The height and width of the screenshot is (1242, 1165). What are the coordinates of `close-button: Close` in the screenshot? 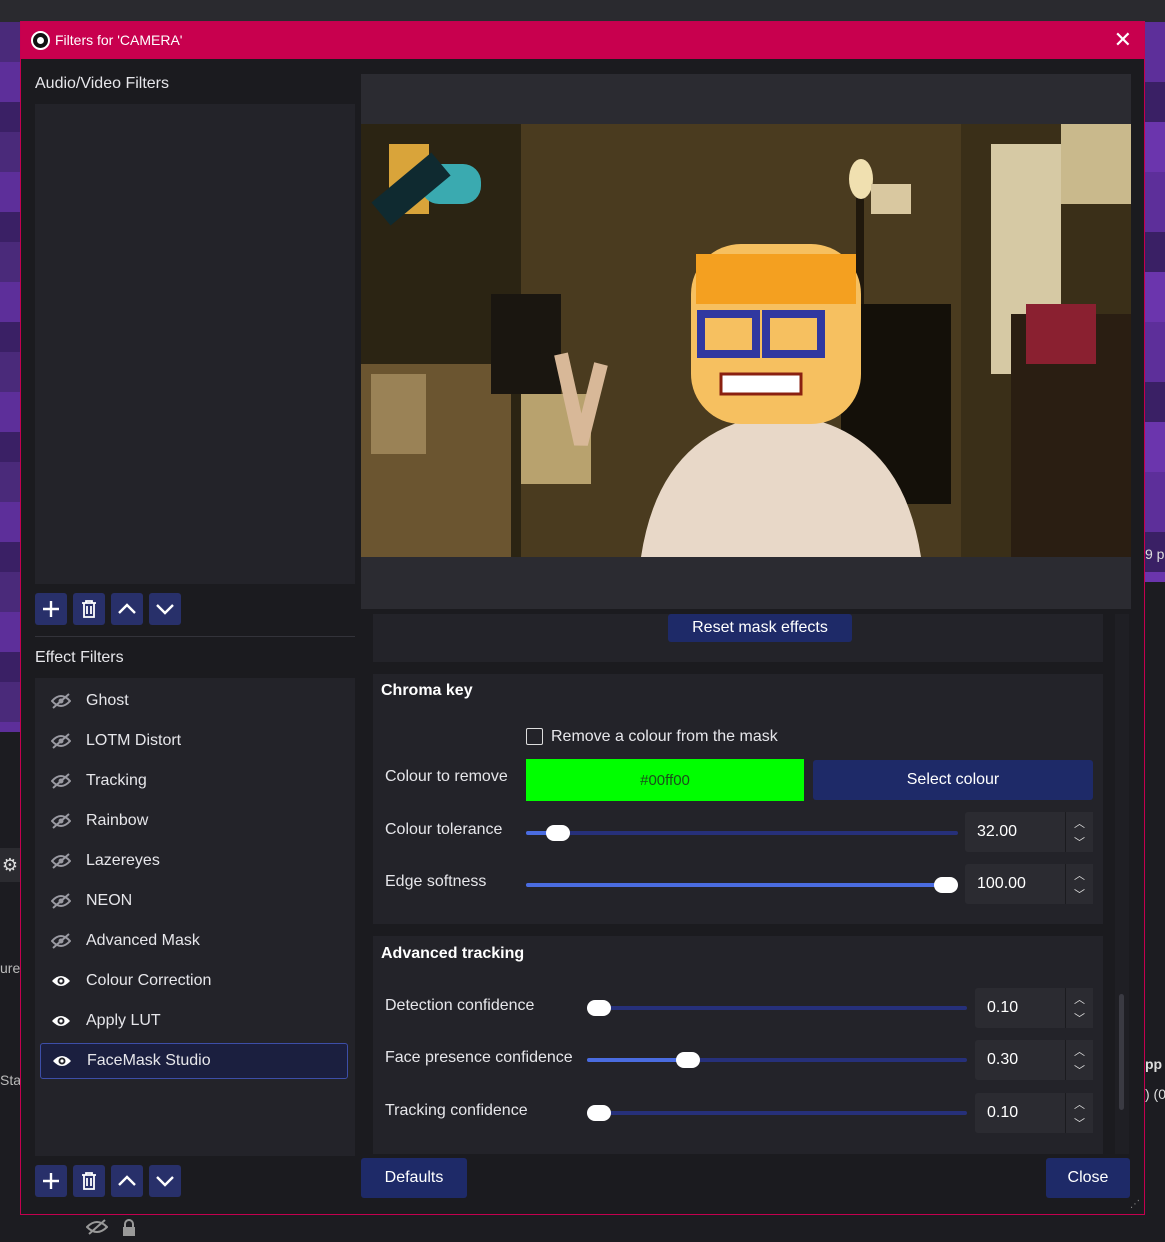 It's located at (1088, 1178).